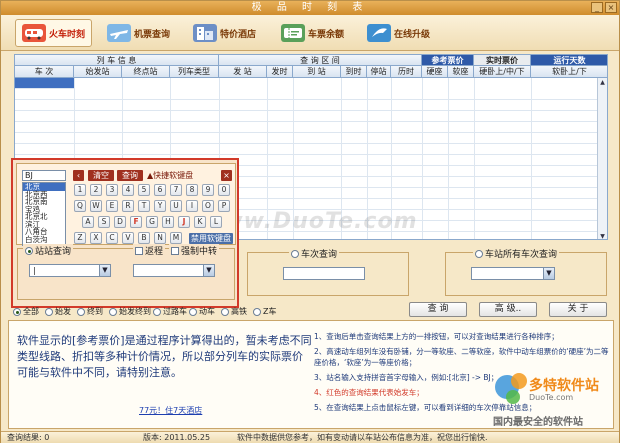 This screenshot has height=443, width=620. What do you see at coordinates (90, 311) in the screenshot?
I see `filter-terminus: 终到` at bounding box center [90, 311].